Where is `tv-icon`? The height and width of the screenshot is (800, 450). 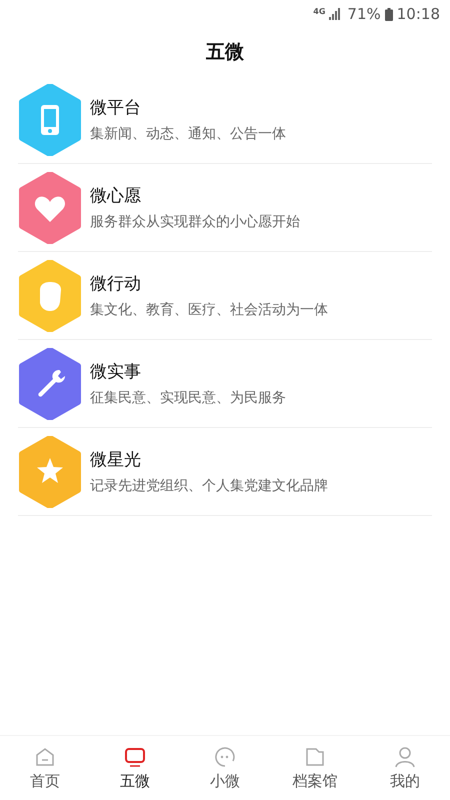 tv-icon is located at coordinates (135, 757).